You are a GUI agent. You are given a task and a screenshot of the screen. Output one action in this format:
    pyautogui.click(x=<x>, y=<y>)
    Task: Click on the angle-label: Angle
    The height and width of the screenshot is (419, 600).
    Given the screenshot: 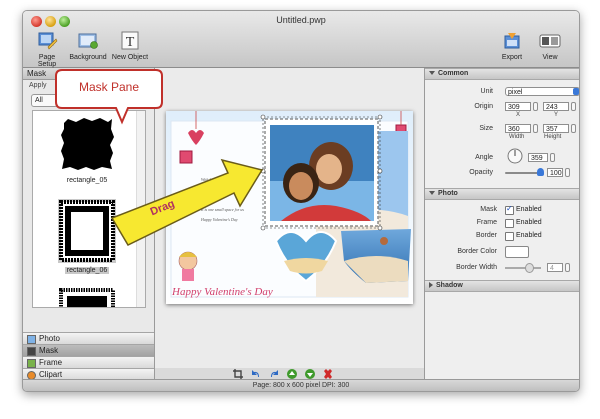 What is the action you would take?
    pyautogui.click(x=484, y=157)
    